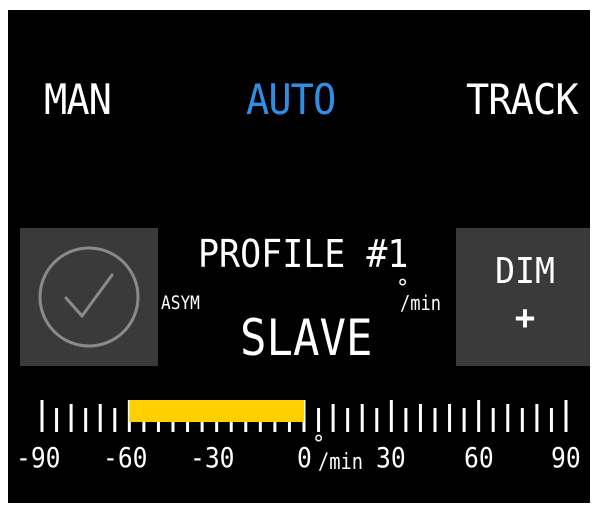 This screenshot has height=508, width=598. What do you see at coordinates (525, 318) in the screenshot?
I see `plus-label: +` at bounding box center [525, 318].